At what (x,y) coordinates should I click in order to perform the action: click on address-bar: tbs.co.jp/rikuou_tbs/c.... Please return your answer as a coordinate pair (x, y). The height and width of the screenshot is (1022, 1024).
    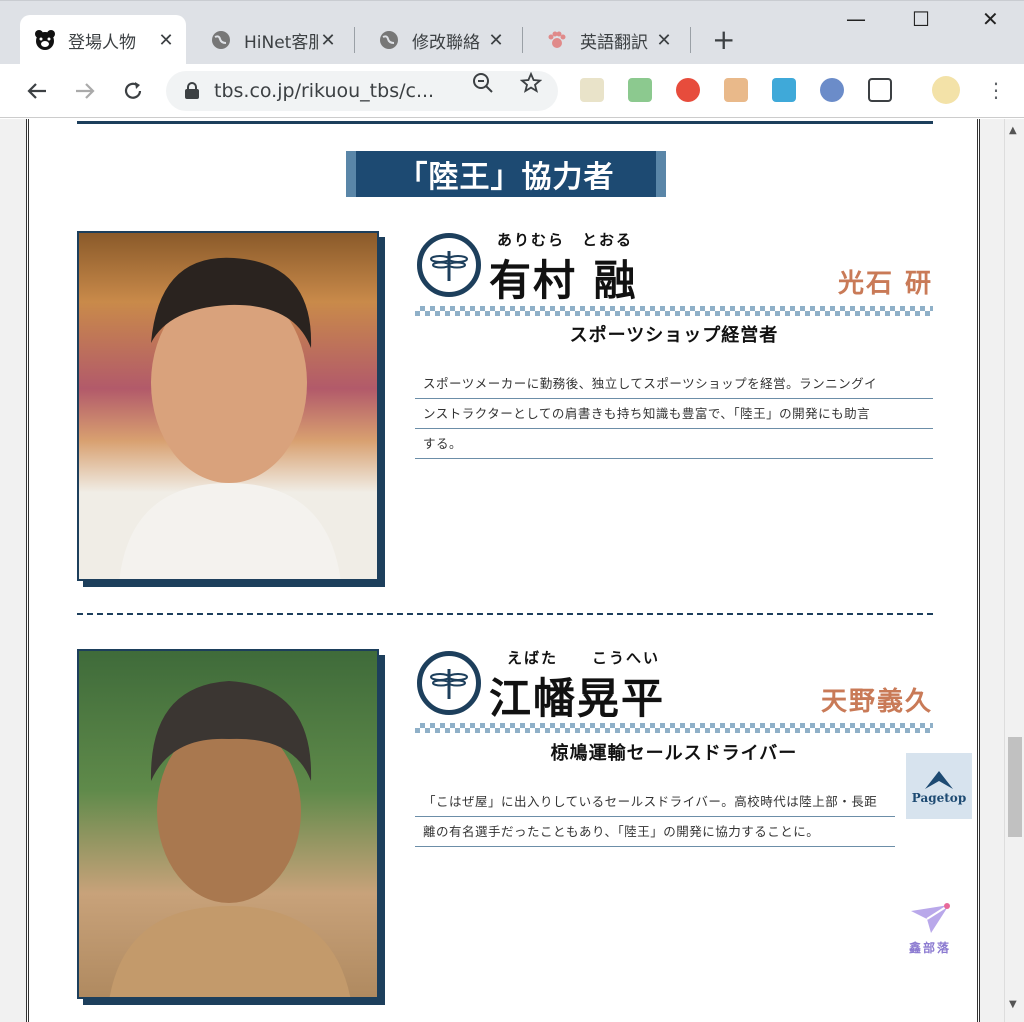
    Looking at the image, I should click on (362, 91).